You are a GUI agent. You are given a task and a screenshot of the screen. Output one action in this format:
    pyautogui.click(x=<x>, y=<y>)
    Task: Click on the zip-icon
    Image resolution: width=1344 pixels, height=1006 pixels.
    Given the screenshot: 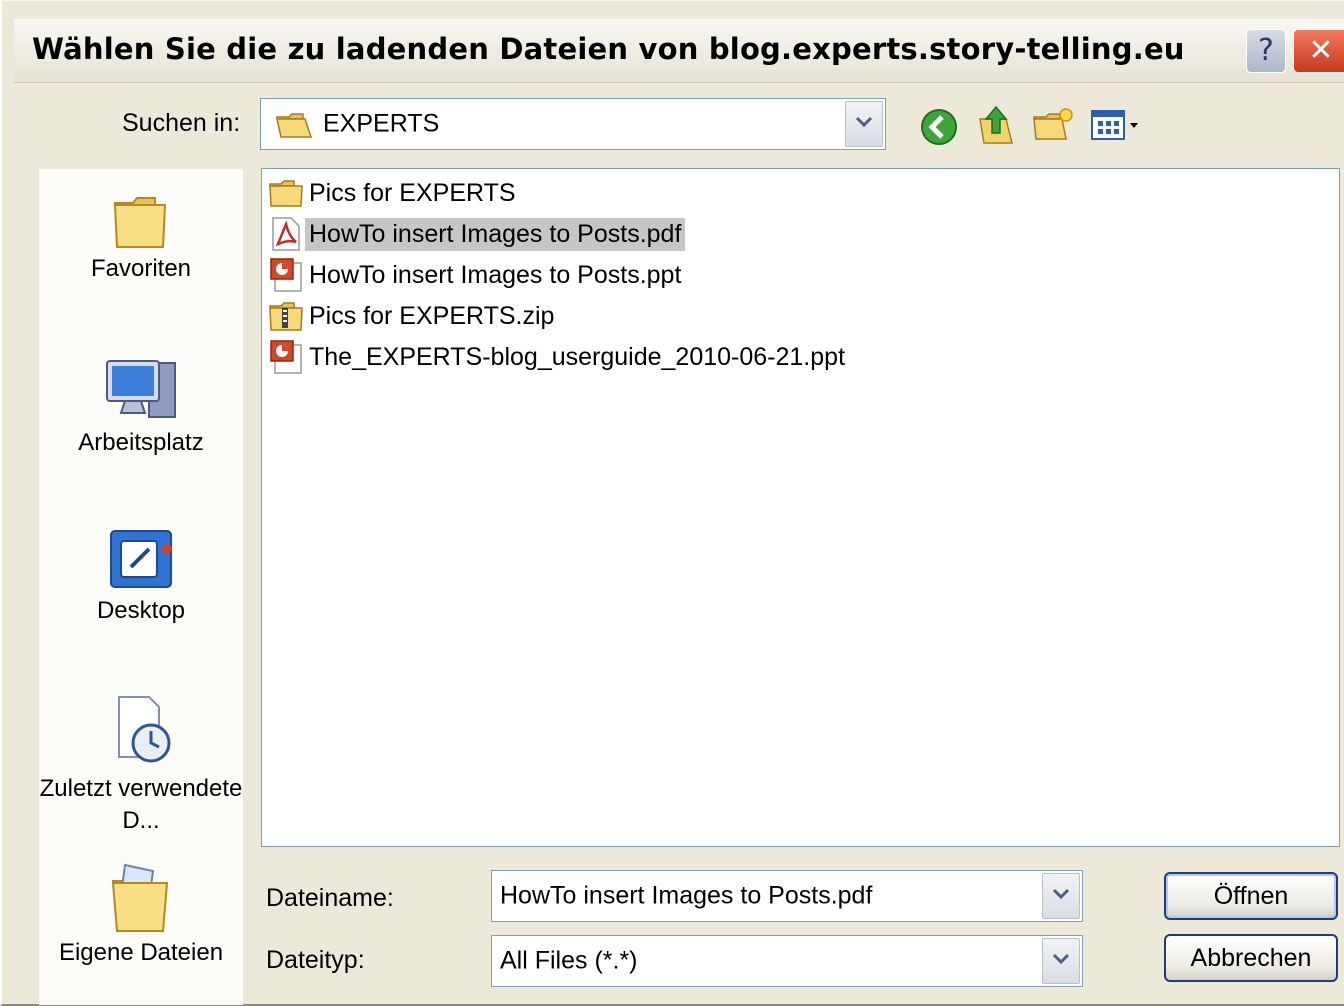 What is the action you would take?
    pyautogui.click(x=286, y=316)
    